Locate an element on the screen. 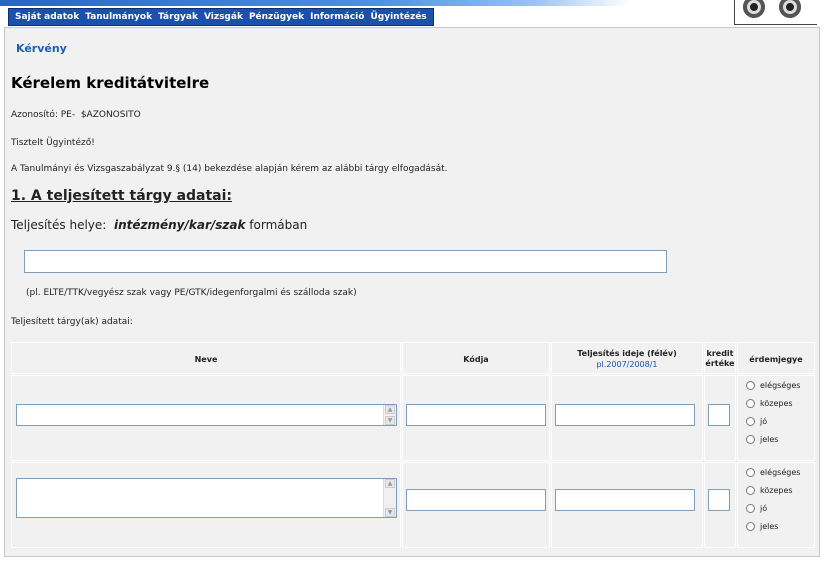 This screenshot has height=562, width=826. subjects-label: Teljesített tárgy(ak) adatai: is located at coordinates (72, 322).